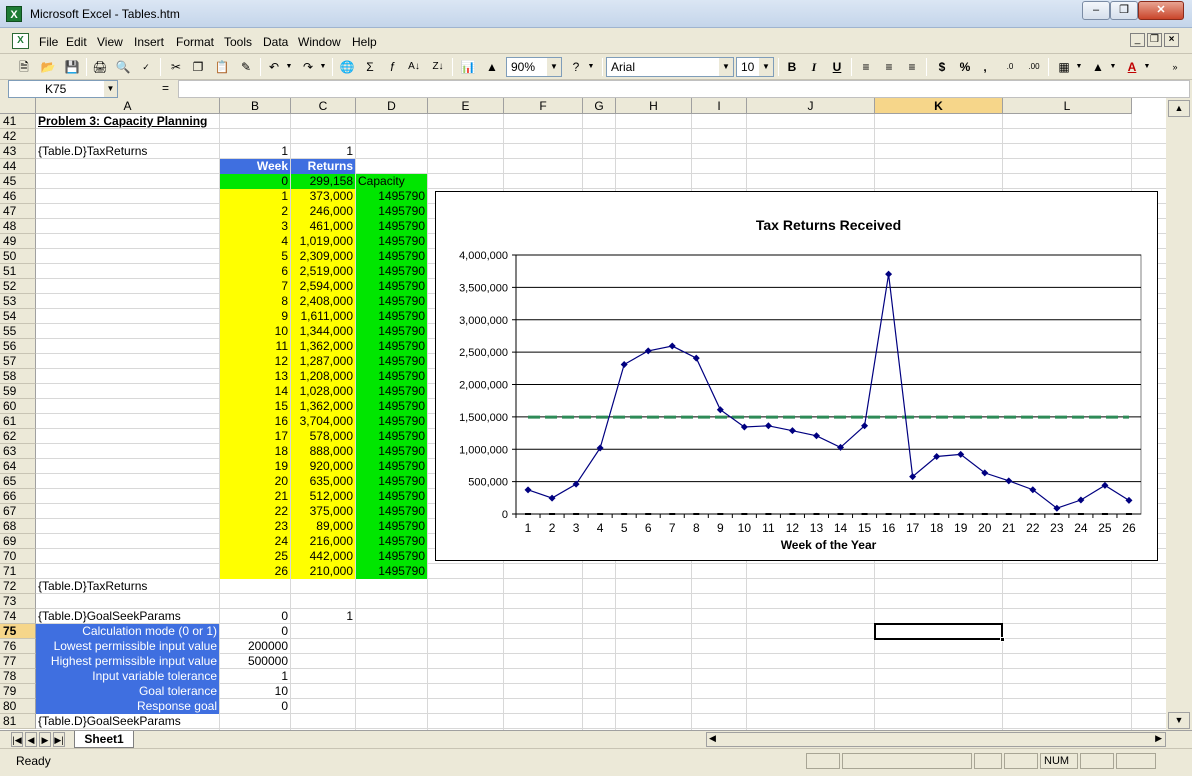 The height and width of the screenshot is (776, 1192). What do you see at coordinates (127, 691) in the screenshot?
I see `param-label: Goal tolerance` at bounding box center [127, 691].